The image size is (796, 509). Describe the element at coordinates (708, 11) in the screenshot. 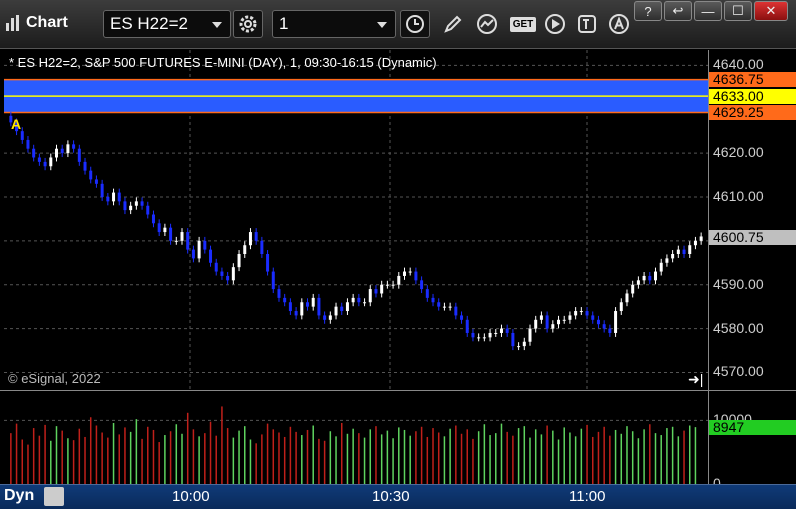

I see `minimize-button: —` at that location.